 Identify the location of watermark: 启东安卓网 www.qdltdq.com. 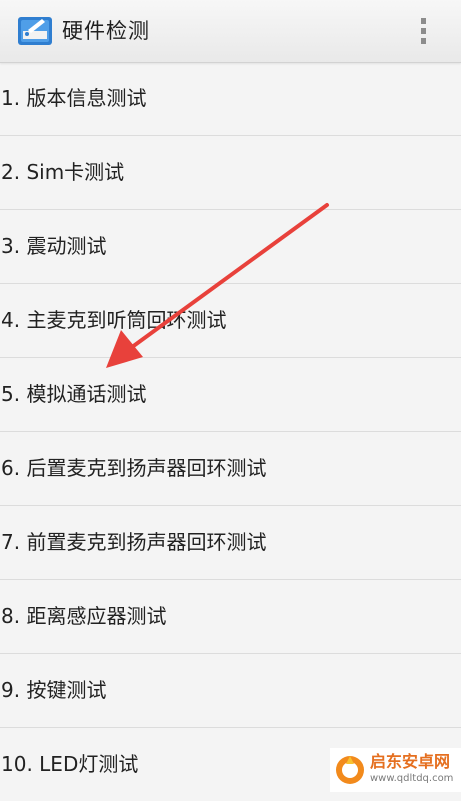
(395, 770).